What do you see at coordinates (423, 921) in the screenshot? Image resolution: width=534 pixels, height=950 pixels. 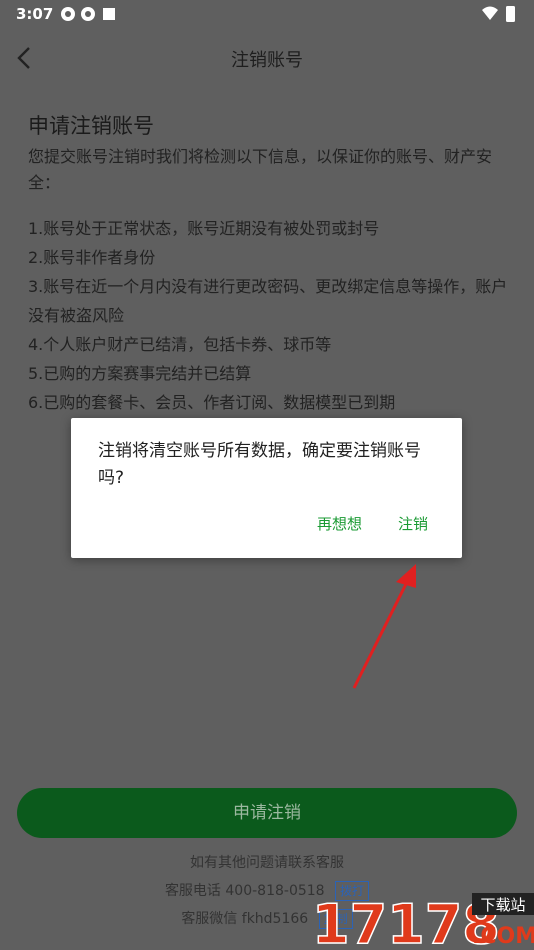 I see `site-watermark: 17178 下载站 .COM` at bounding box center [423, 921].